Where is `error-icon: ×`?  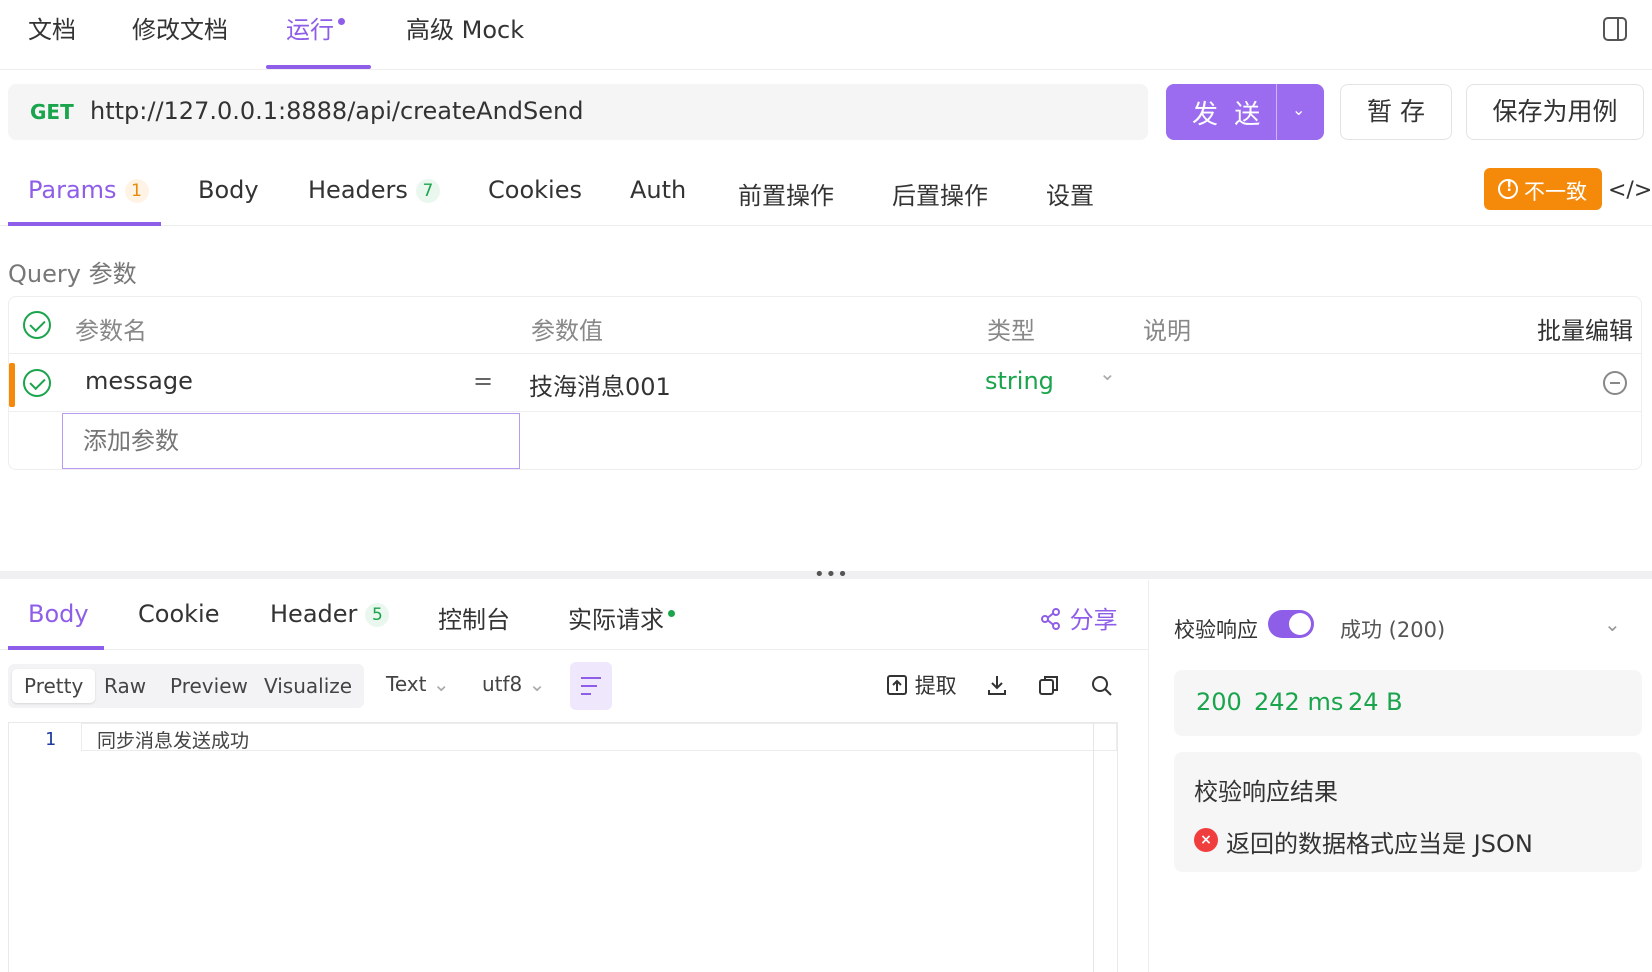 error-icon: × is located at coordinates (1206, 840).